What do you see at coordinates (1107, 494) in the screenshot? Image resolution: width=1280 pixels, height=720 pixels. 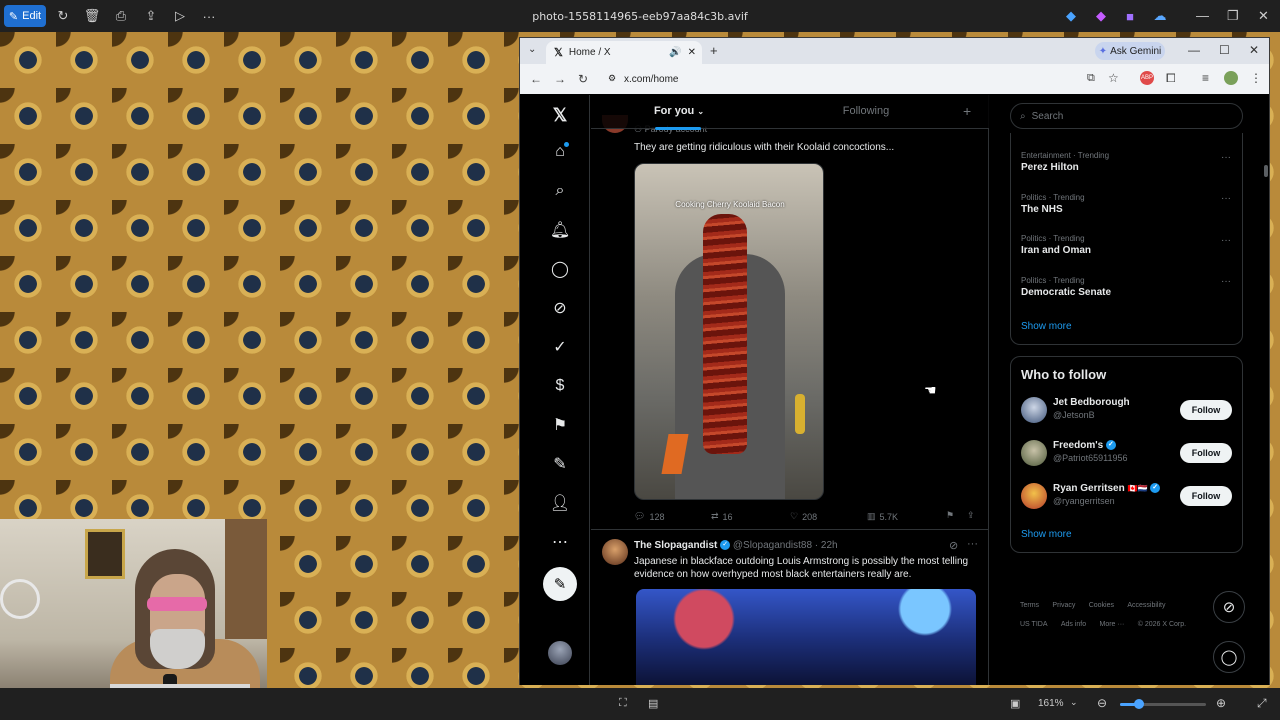 I see `follow-suggestion: Ryan Gerritsen 🇨🇦🇳🇱 ✓ @ryangerritsen` at bounding box center [1107, 494].